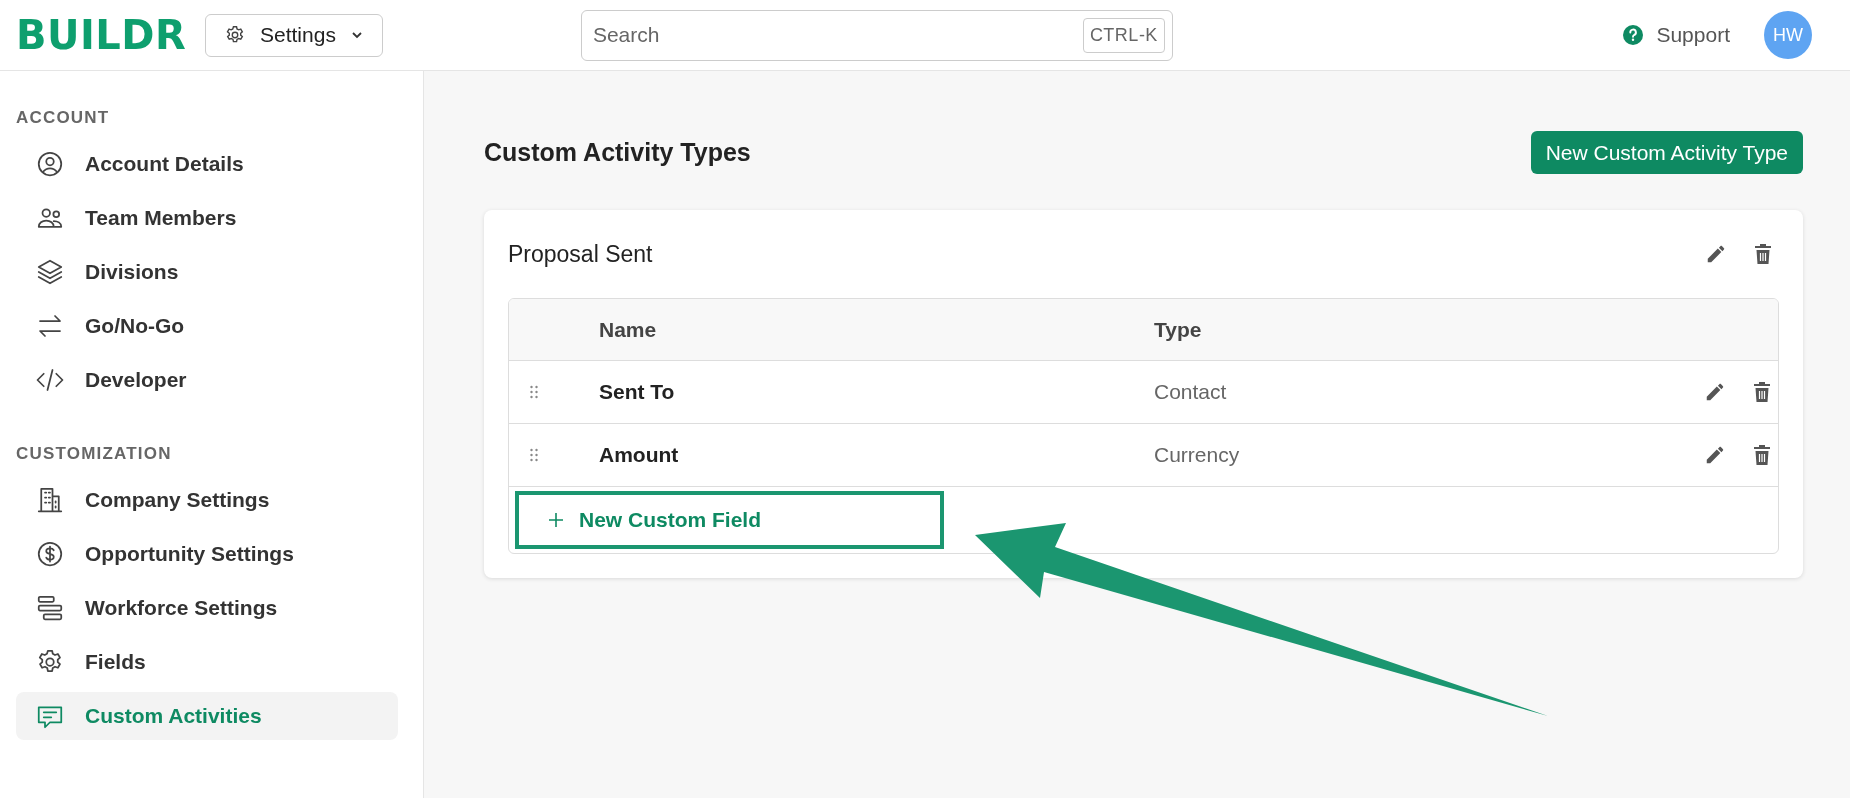 The width and height of the screenshot is (1850, 798). Describe the element at coordinates (580, 254) in the screenshot. I see `card-title: Proposal Sent` at that location.